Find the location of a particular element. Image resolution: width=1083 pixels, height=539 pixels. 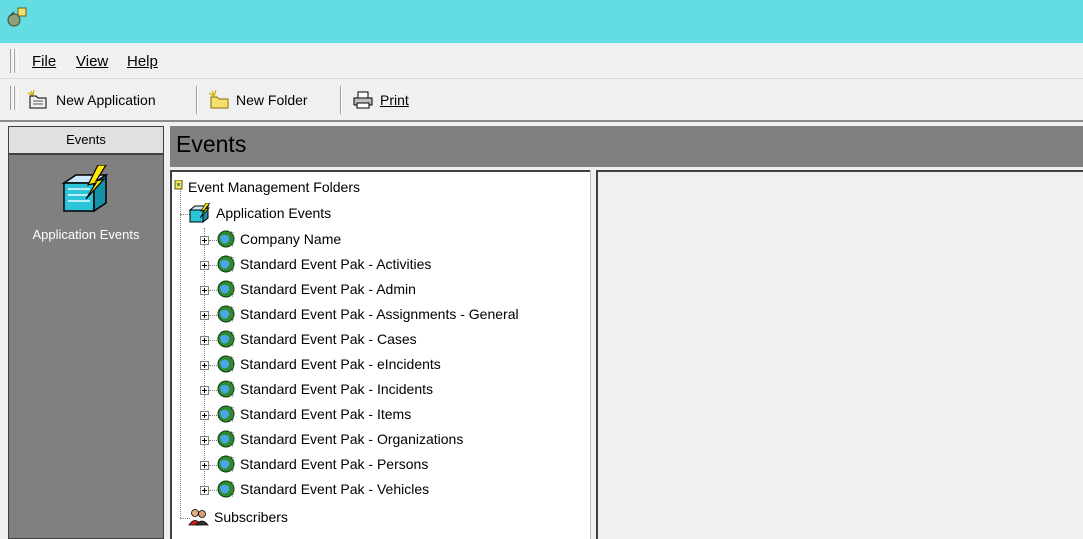

tree-node-label: Standard Event Pak - Cases is located at coordinates (328, 339).